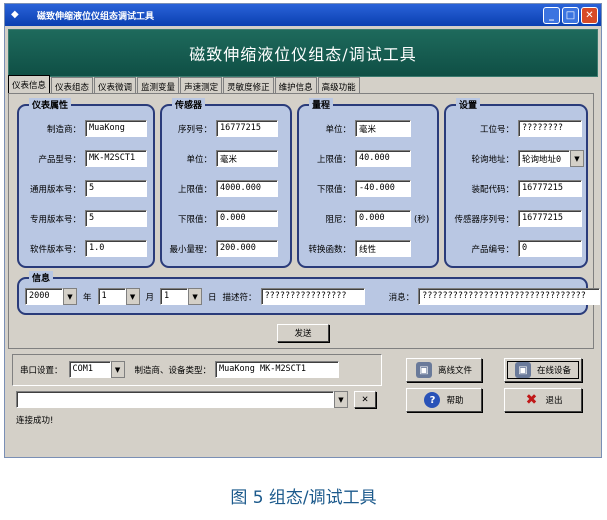  What do you see at coordinates (522, 370) in the screenshot?
I see `network-icon: ▣` at bounding box center [522, 370].